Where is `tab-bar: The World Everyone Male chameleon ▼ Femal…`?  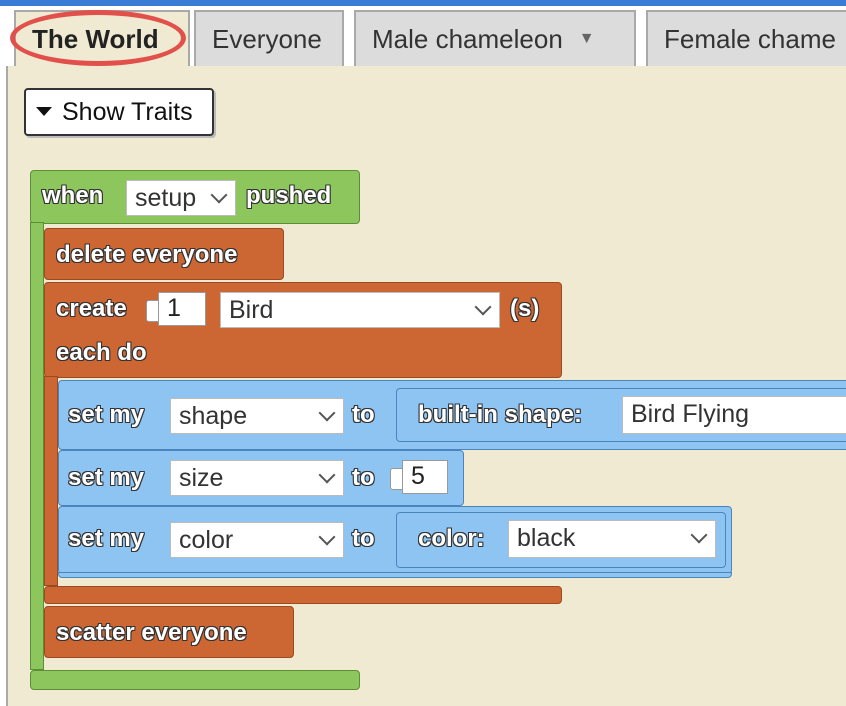
tab-bar: The World Everyone Male chameleon ▼ Femal… is located at coordinates (423, 37).